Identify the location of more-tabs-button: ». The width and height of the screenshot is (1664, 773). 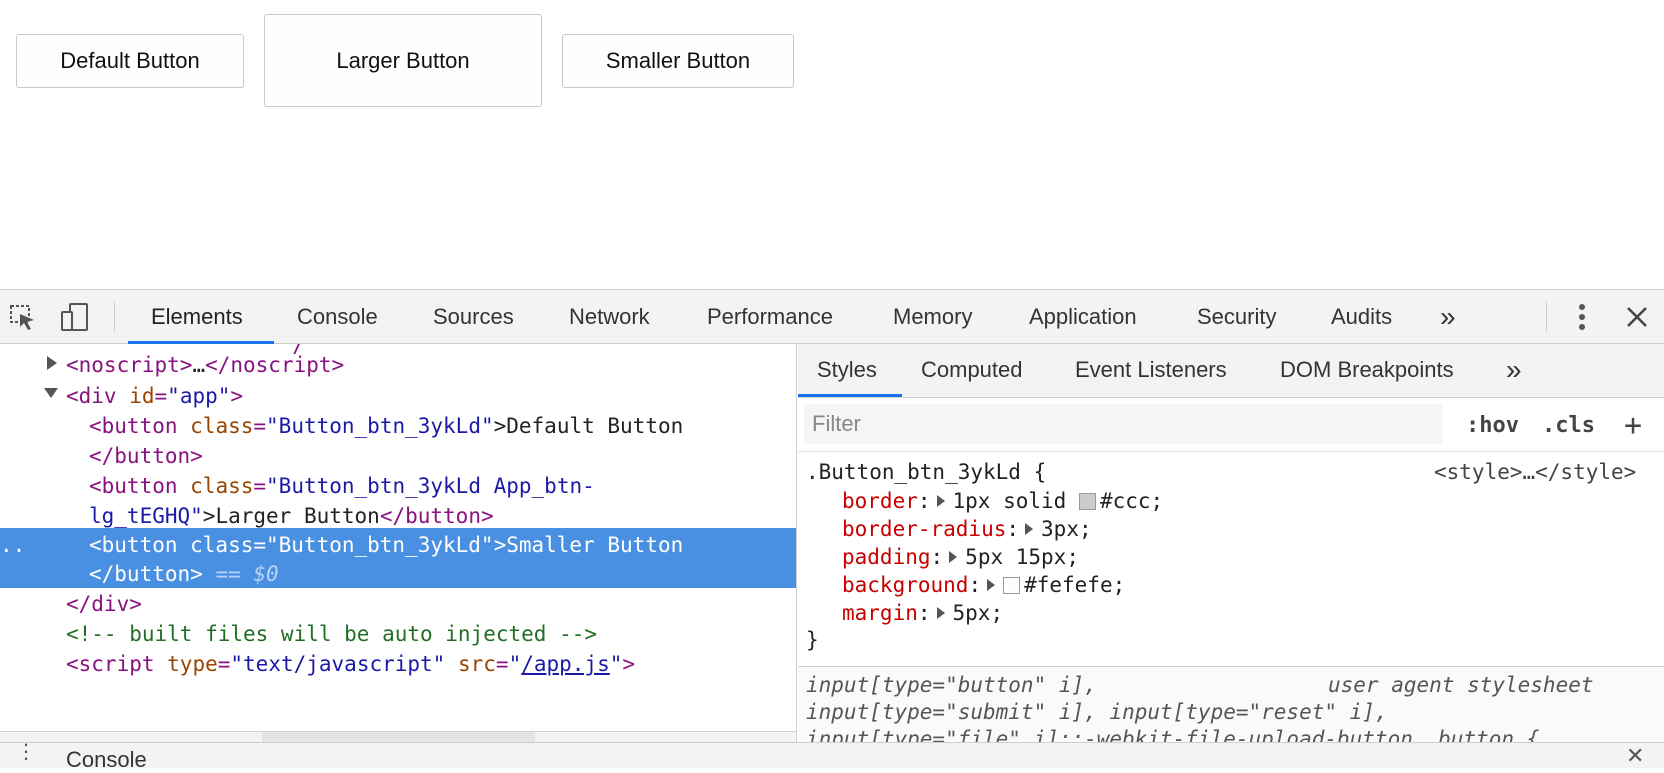
(1448, 317).